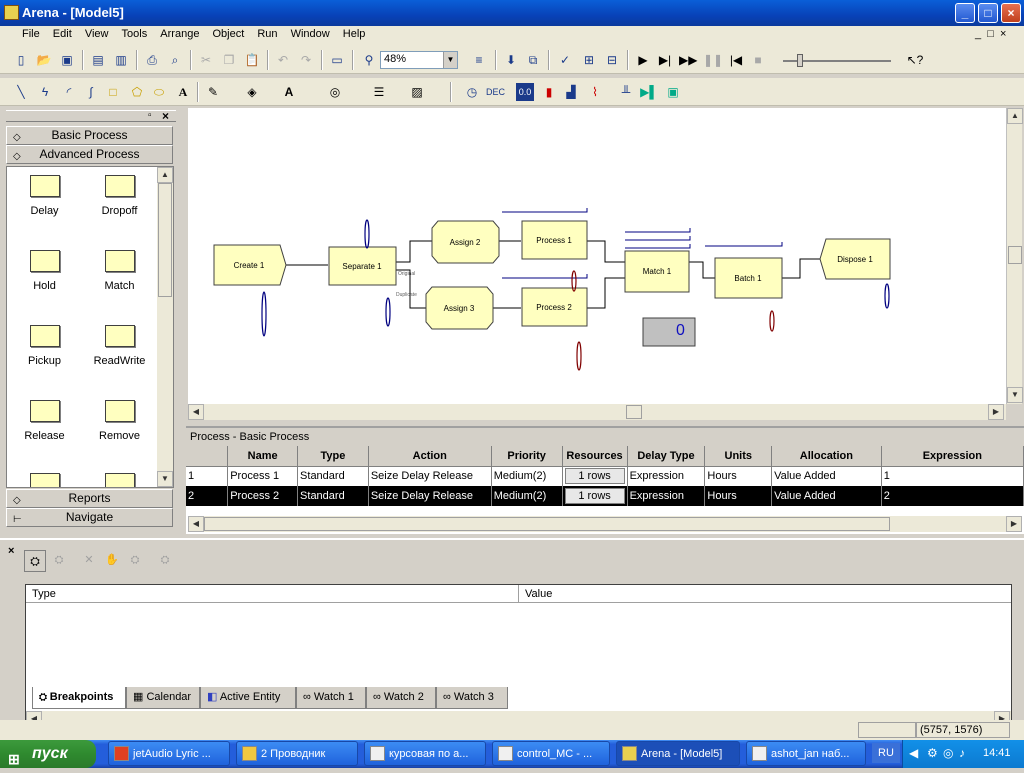 The height and width of the screenshot is (773, 1024). What do you see at coordinates (962, 753) in the screenshot?
I see `tray-volume-icon: ♪` at bounding box center [962, 753].